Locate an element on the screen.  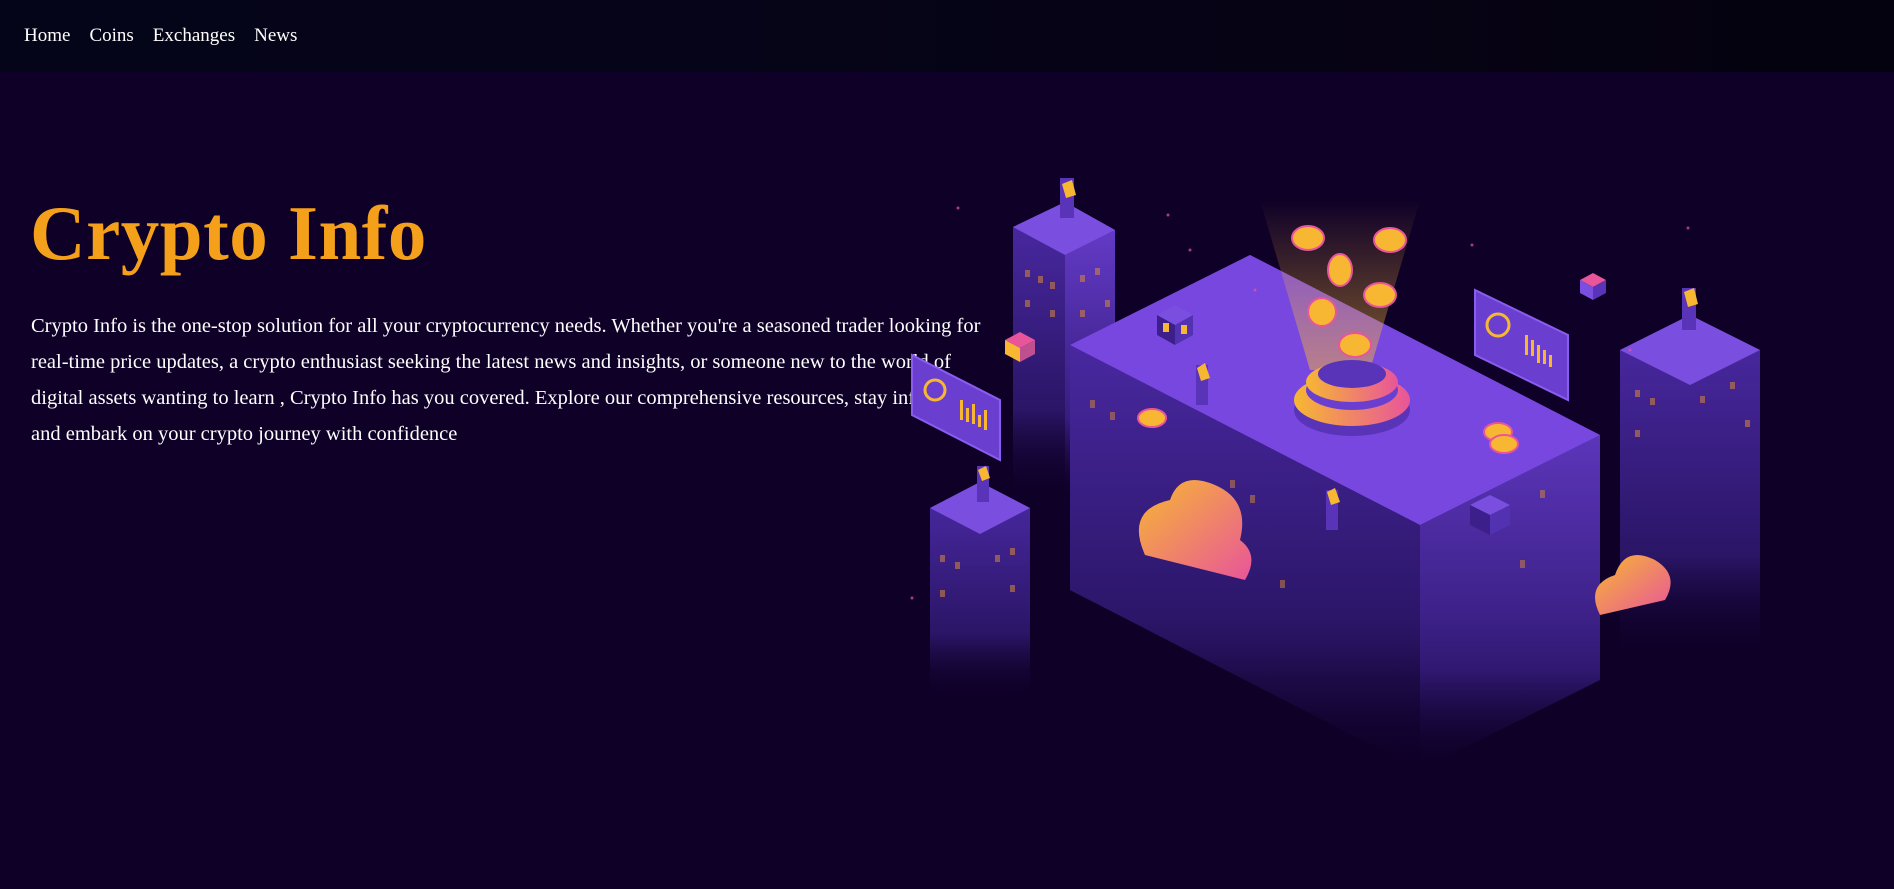
hero-title: Crypto Info is located at coordinates (228, 233).